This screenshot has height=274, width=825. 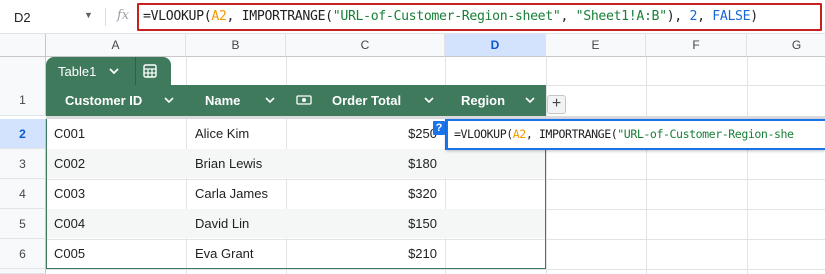 What do you see at coordinates (392, 133) in the screenshot?
I see `cell-order-total: $250` at bounding box center [392, 133].